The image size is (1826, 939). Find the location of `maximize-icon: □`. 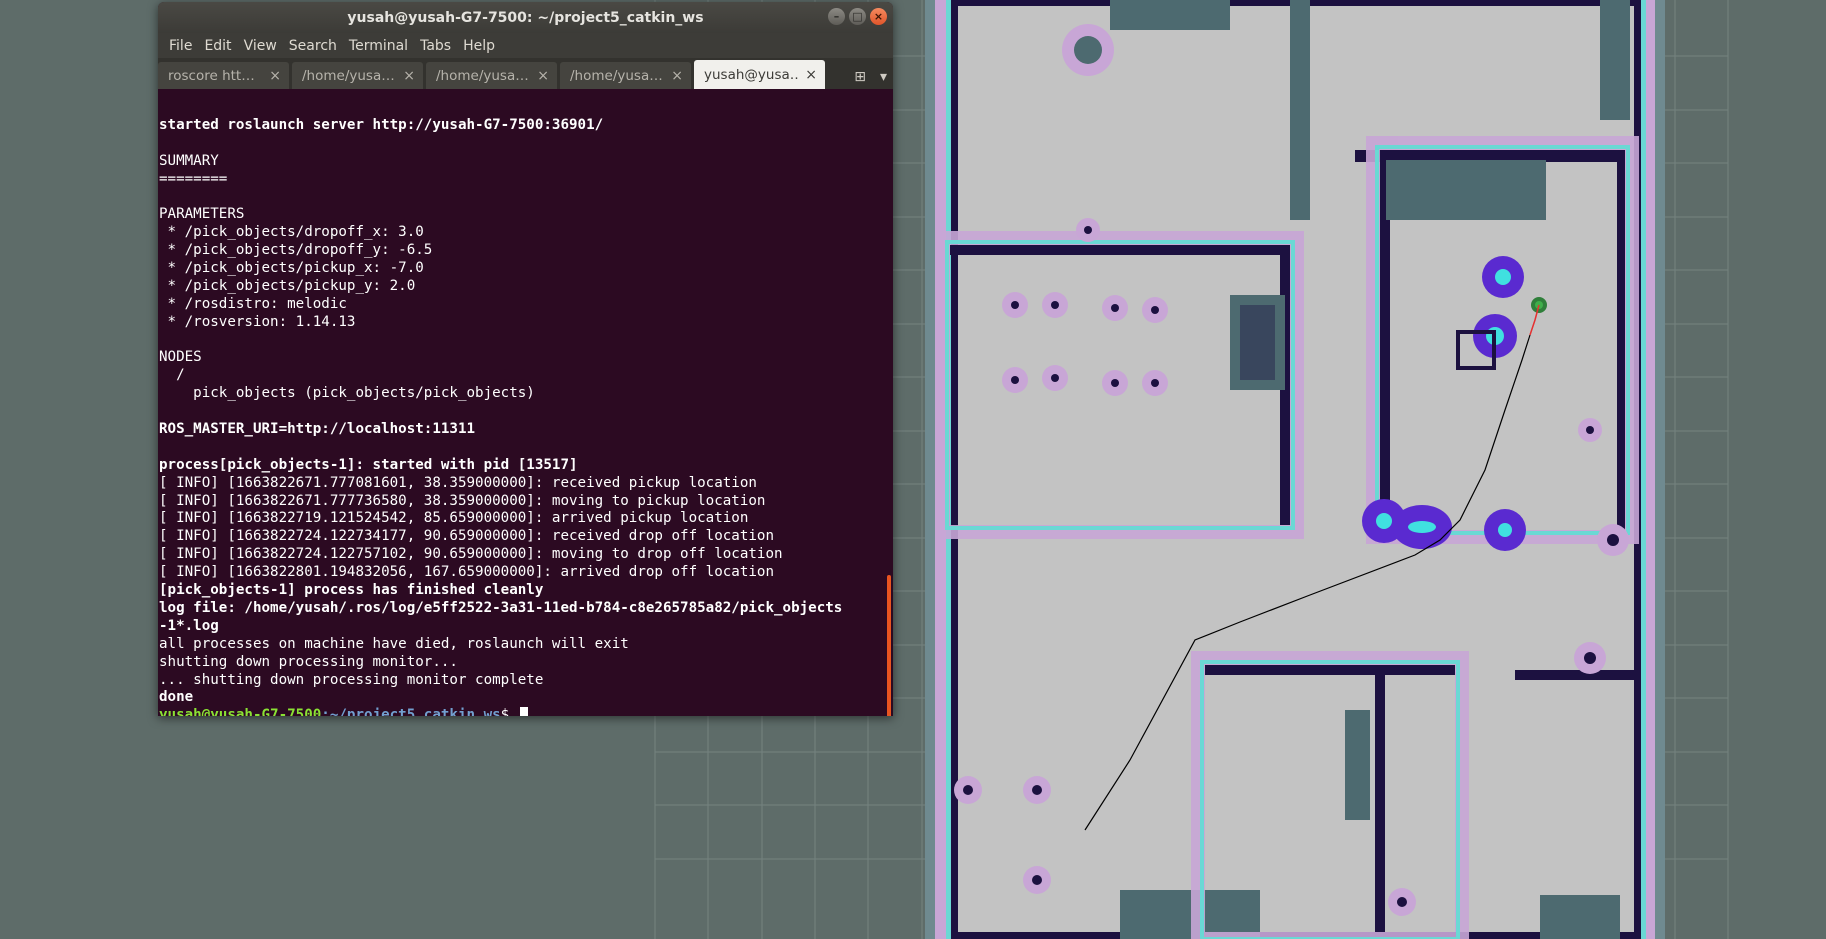

maximize-icon: □ is located at coordinates (857, 16).